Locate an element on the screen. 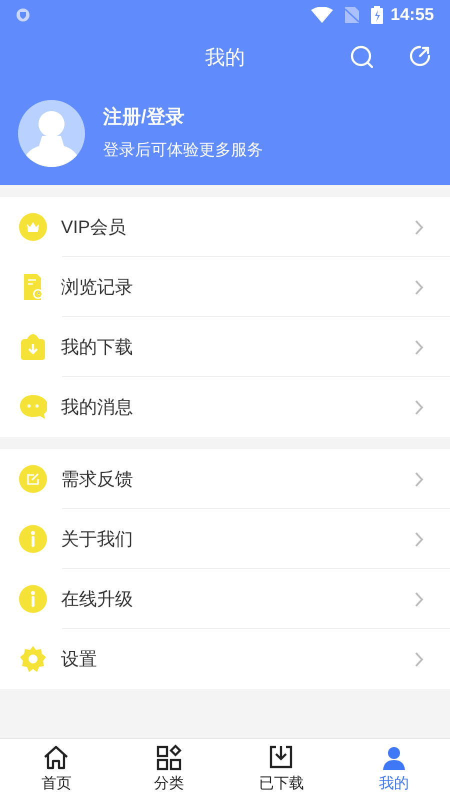 This screenshot has height=800, width=450. menu-label: 需求反馈 is located at coordinates (97, 479).